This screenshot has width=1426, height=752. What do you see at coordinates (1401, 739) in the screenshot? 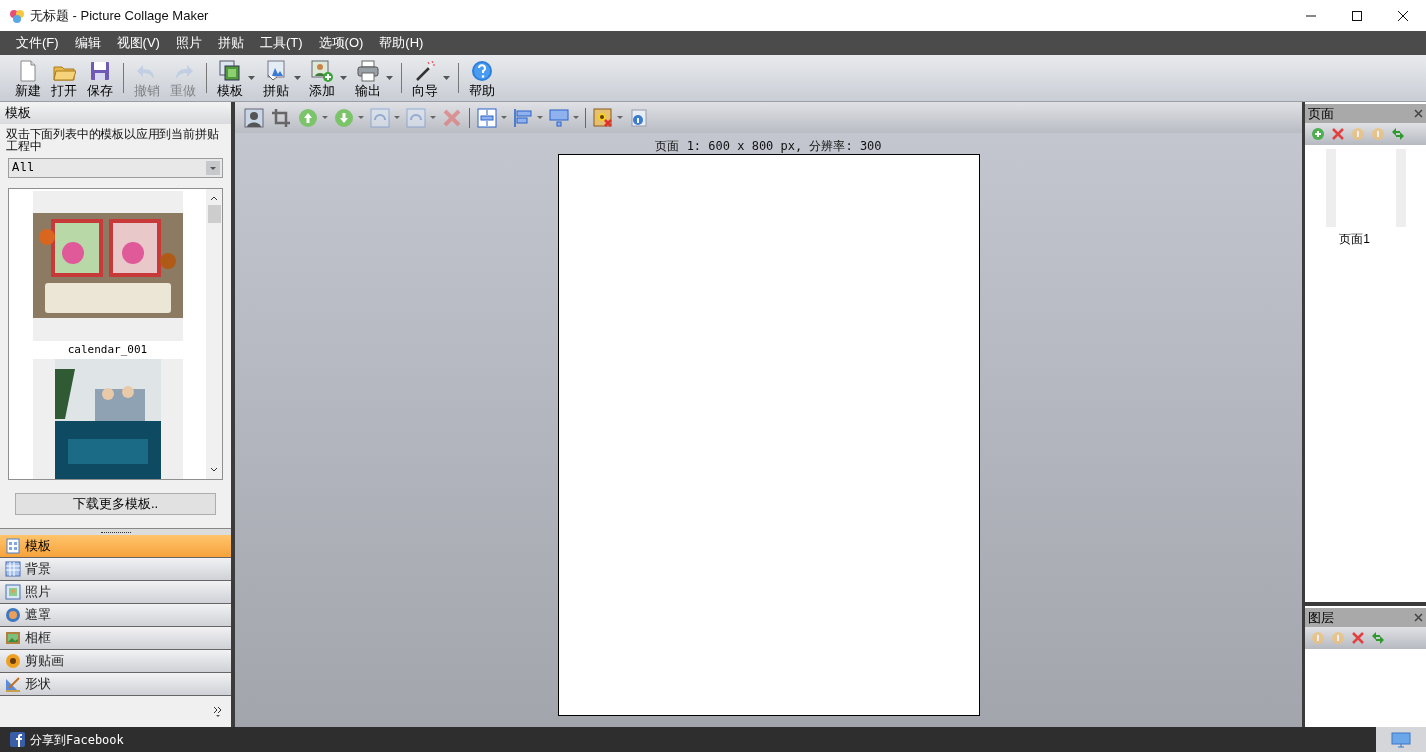
I see `monitor-icon` at bounding box center [1401, 739].